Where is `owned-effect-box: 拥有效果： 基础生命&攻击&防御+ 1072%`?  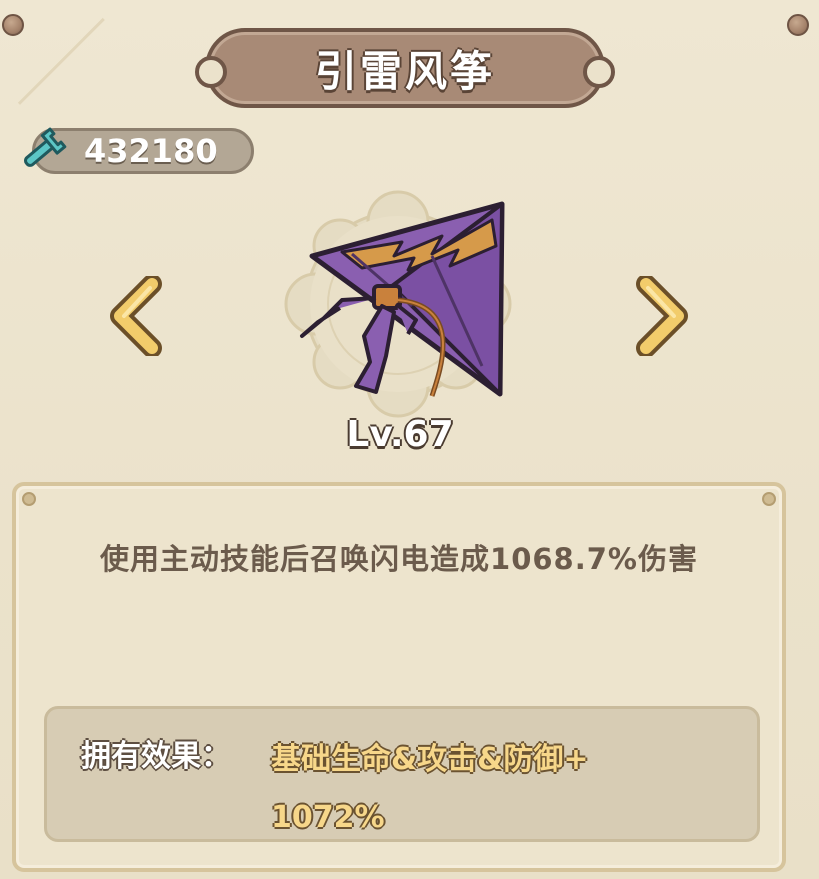
owned-effect-box: 拥有效果： 基础生命&攻击&防御+ 1072% is located at coordinates (402, 774).